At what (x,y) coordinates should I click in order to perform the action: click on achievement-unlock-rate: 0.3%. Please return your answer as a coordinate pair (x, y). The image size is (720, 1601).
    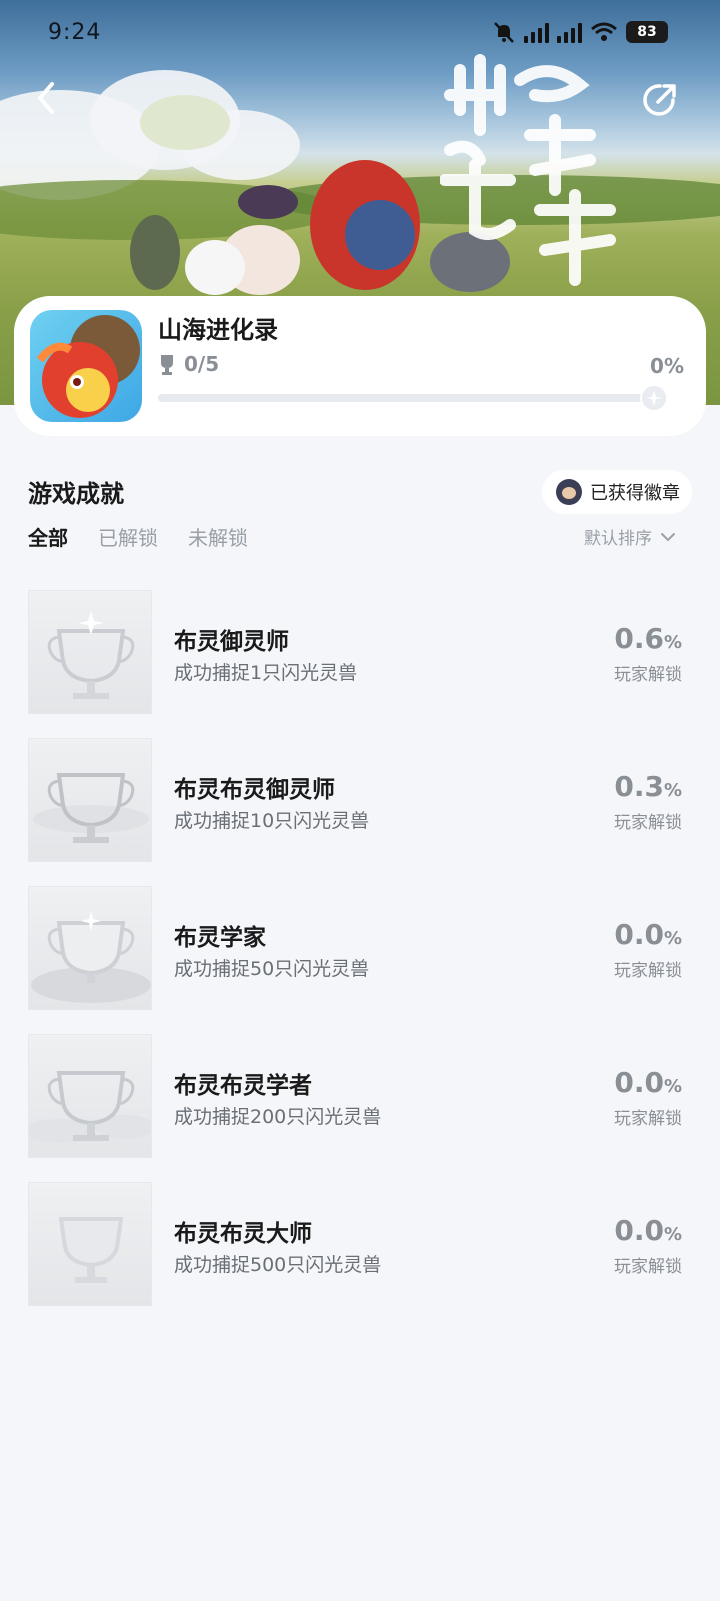
    Looking at the image, I should click on (648, 786).